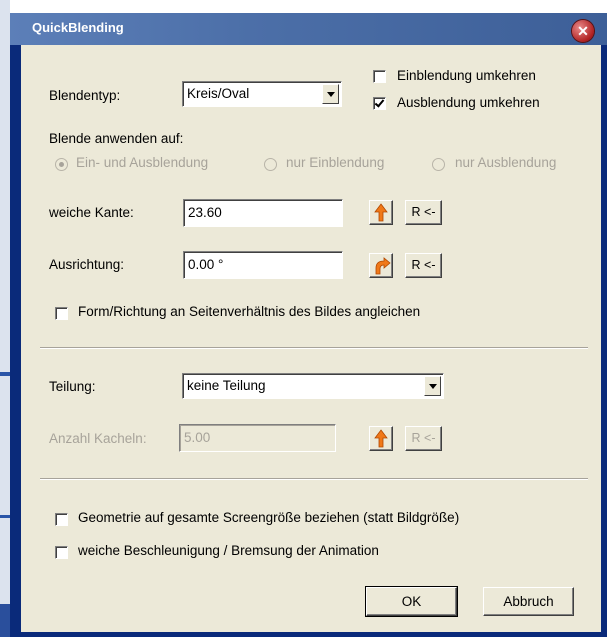  Describe the element at coordinates (313, 386) in the screenshot. I see `teilung-select: keine Teilung` at that location.